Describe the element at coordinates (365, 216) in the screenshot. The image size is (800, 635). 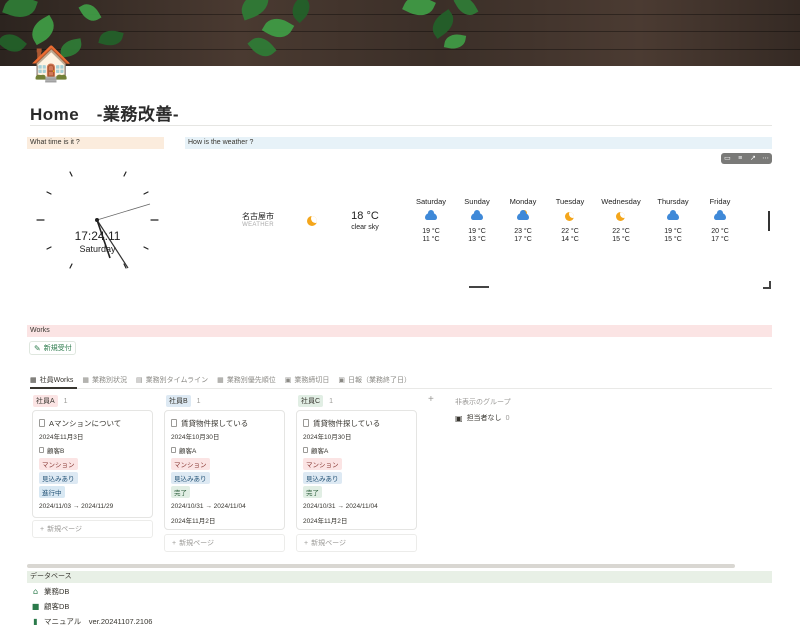
I see `current-temperature: 18 °C` at that location.